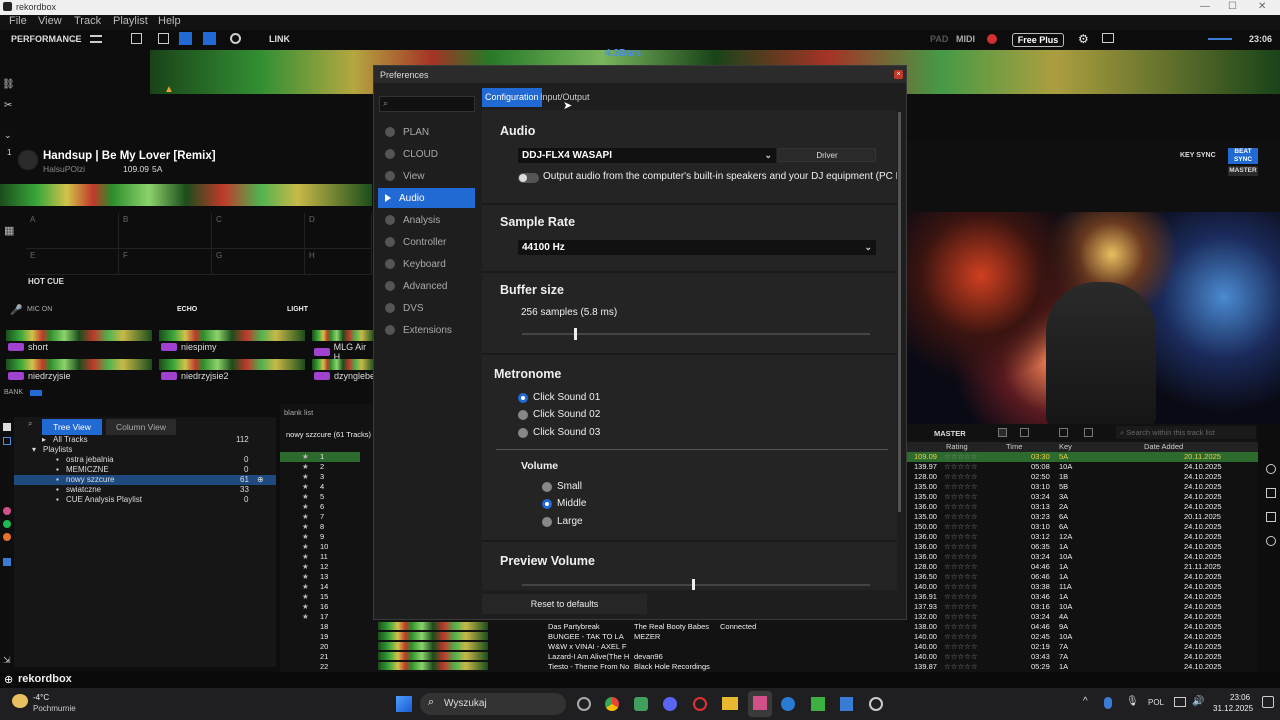  Describe the element at coordinates (1268, 702) in the screenshot. I see `notification-icon` at that location.